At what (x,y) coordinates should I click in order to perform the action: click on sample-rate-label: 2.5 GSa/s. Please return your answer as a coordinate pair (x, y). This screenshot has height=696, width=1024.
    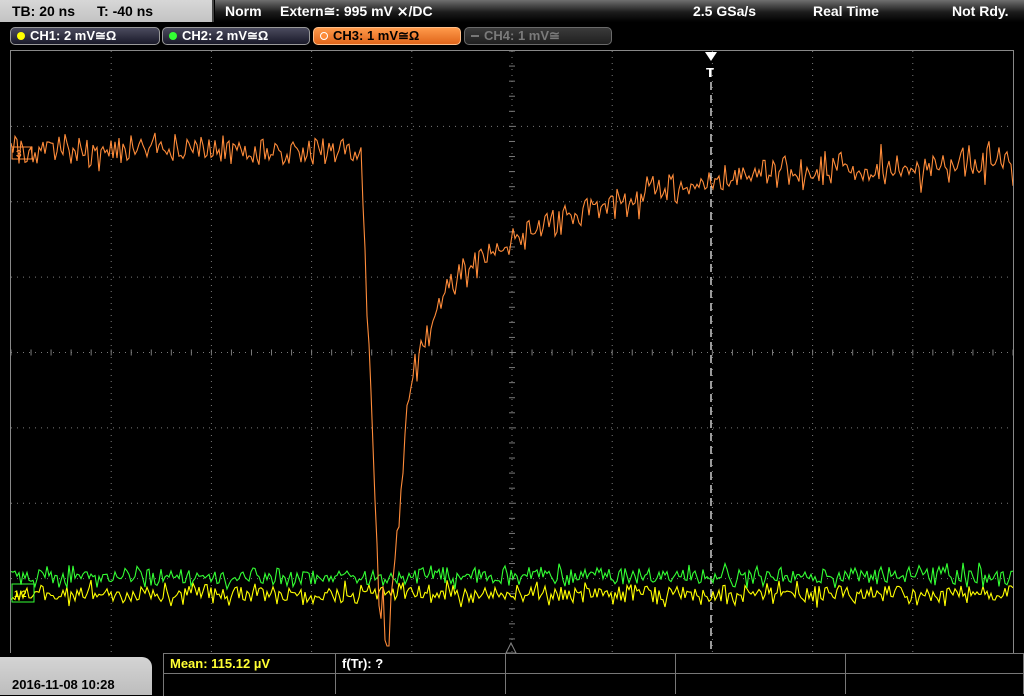
    Looking at the image, I should click on (724, 11).